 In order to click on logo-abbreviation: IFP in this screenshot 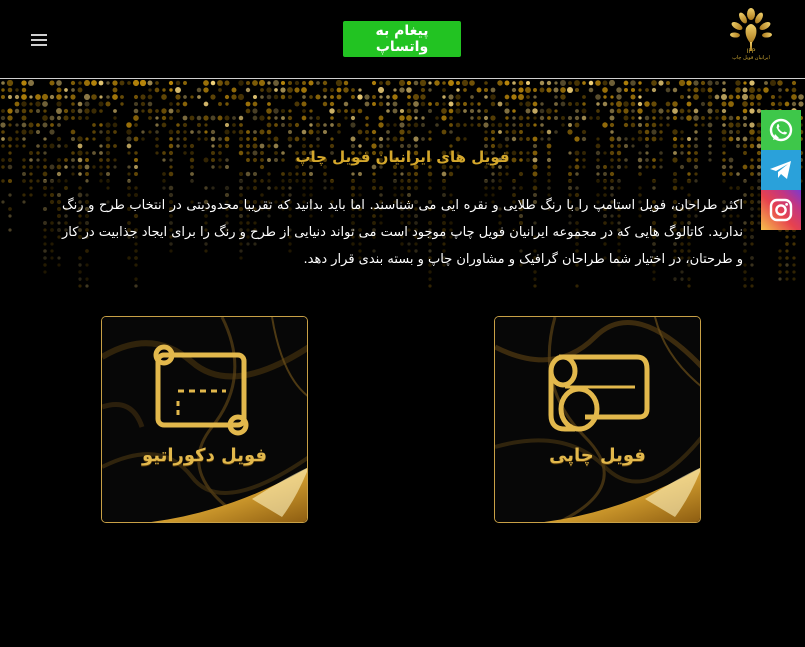, I will do `click(751, 51)`.